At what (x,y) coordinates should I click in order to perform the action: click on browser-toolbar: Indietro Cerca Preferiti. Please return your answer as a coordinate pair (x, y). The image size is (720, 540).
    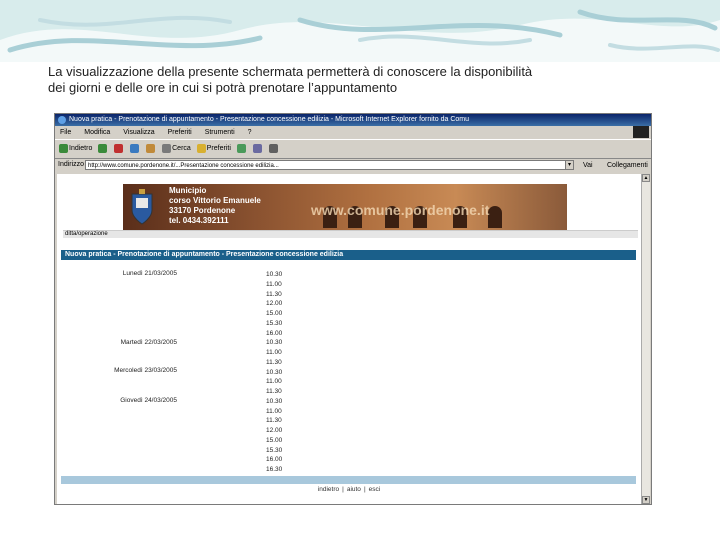
    Looking at the image, I should click on (353, 149).